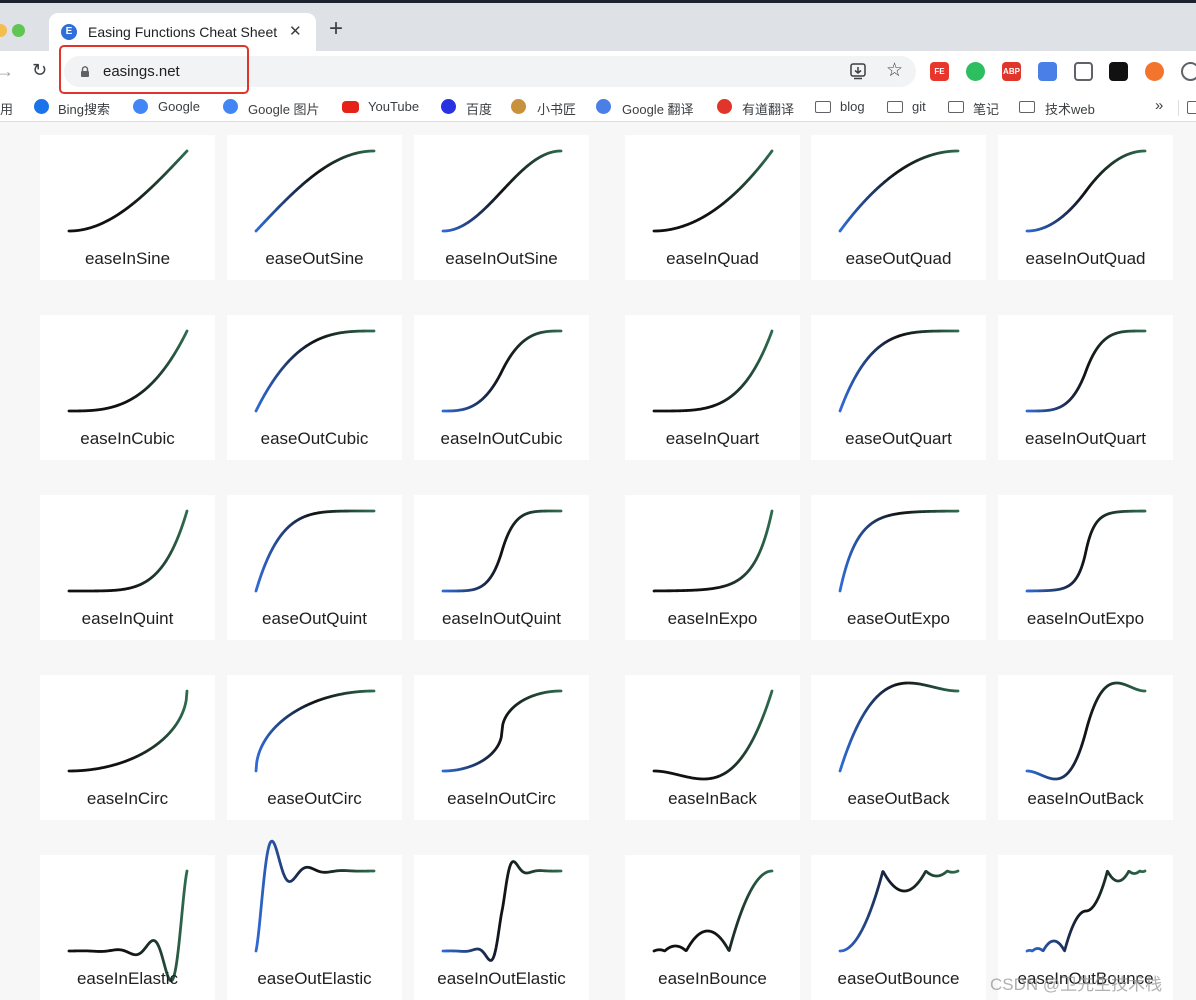  What do you see at coordinates (315, 371) in the screenshot?
I see `easing-path-easeOutCubic` at bounding box center [315, 371].